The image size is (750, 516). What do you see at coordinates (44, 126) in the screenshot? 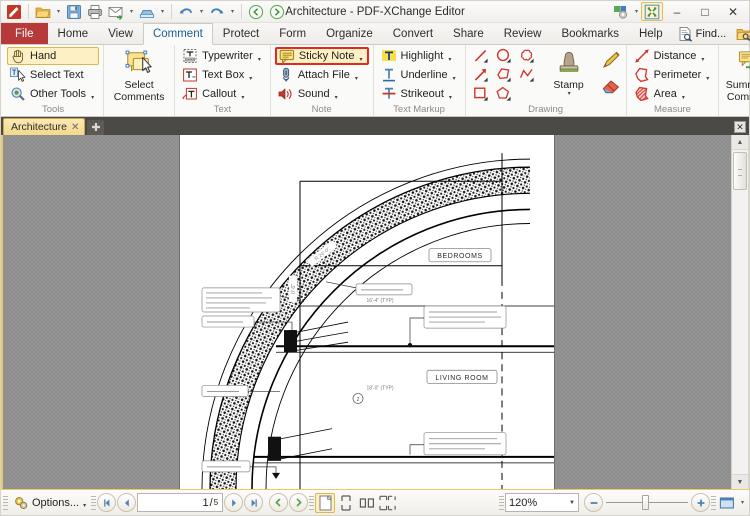
I see `document-tab-architecture: Architecture ✕` at bounding box center [44, 126].